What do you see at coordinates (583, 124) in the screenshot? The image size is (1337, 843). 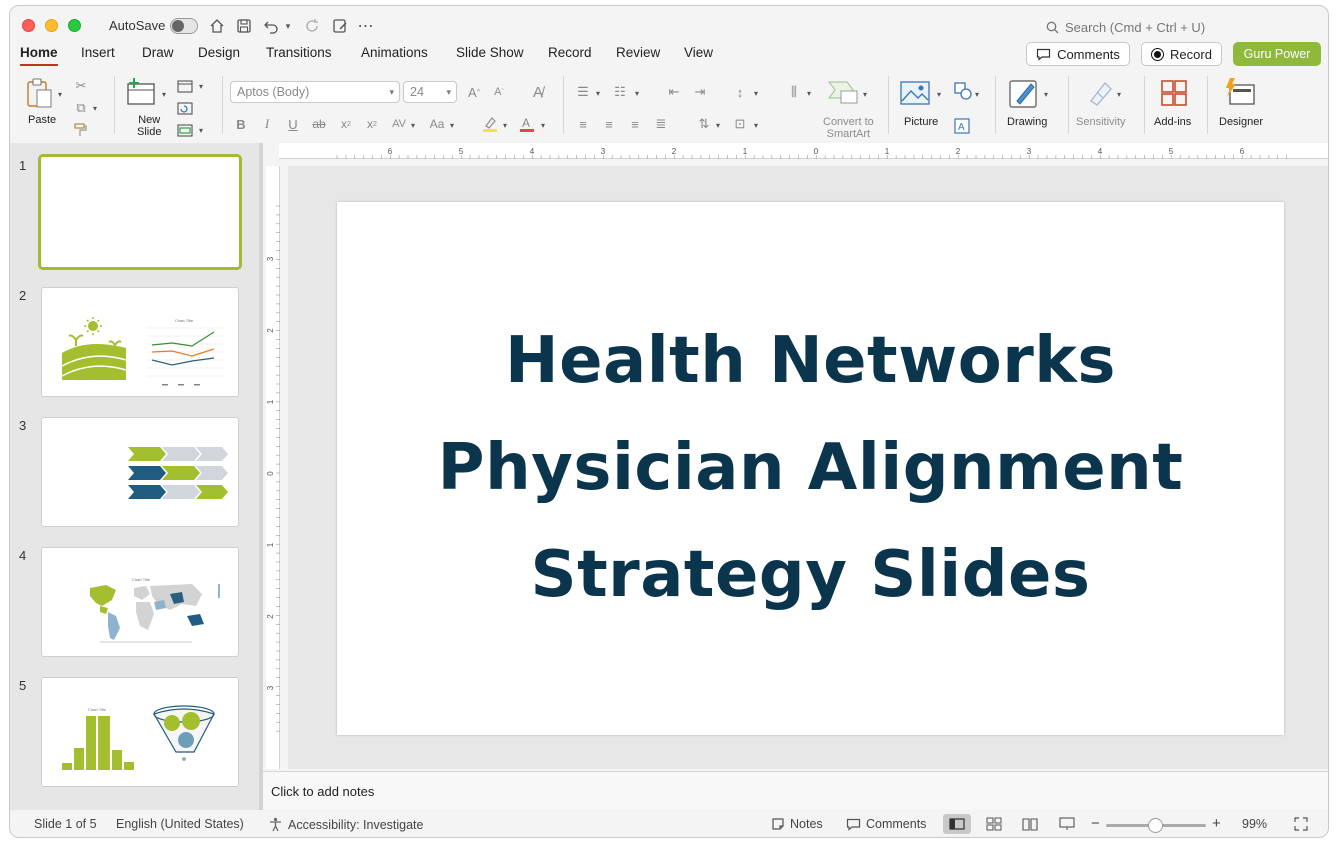 I see `align-left-icon: ≡` at bounding box center [583, 124].